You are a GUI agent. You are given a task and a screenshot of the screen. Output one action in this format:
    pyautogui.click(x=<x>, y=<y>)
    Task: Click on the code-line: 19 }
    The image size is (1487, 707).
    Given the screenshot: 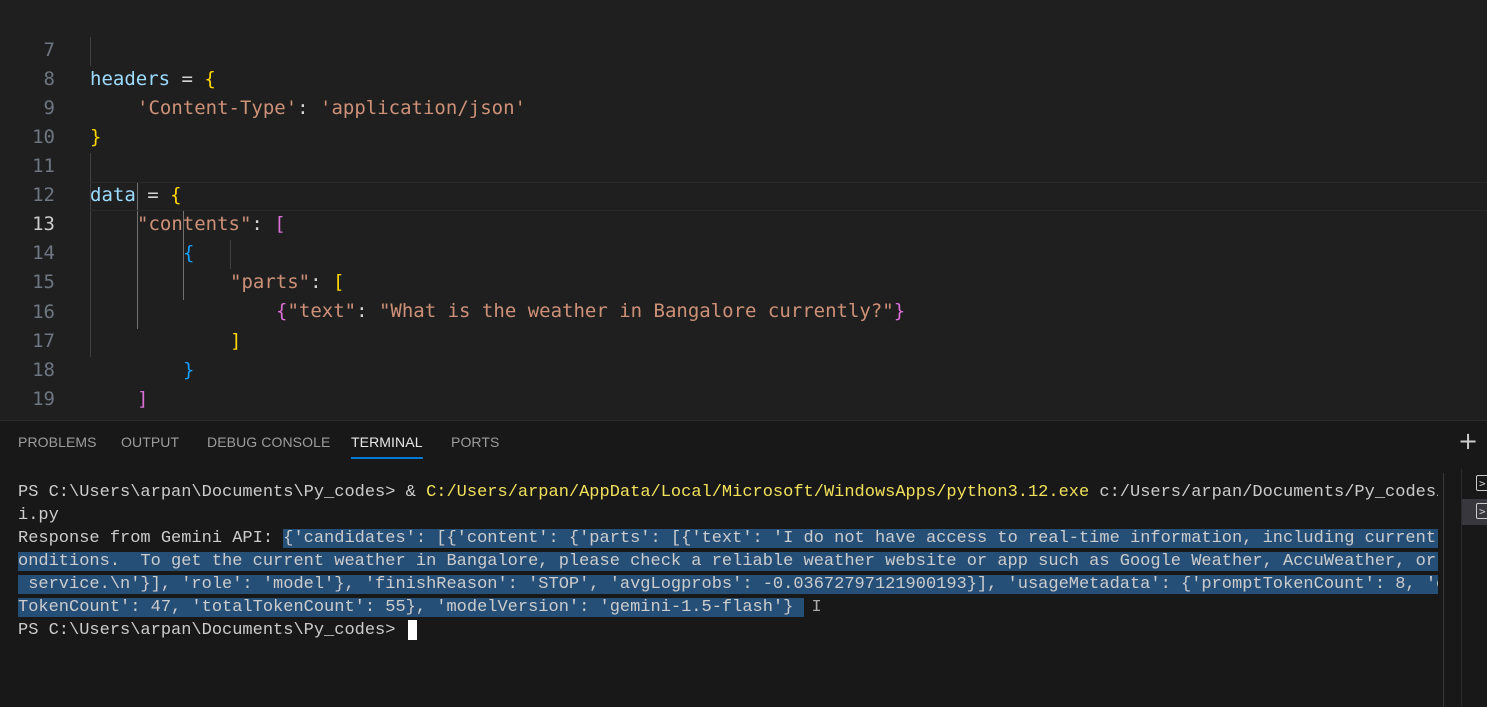 What is the action you would take?
    pyautogui.click(x=743, y=397)
    